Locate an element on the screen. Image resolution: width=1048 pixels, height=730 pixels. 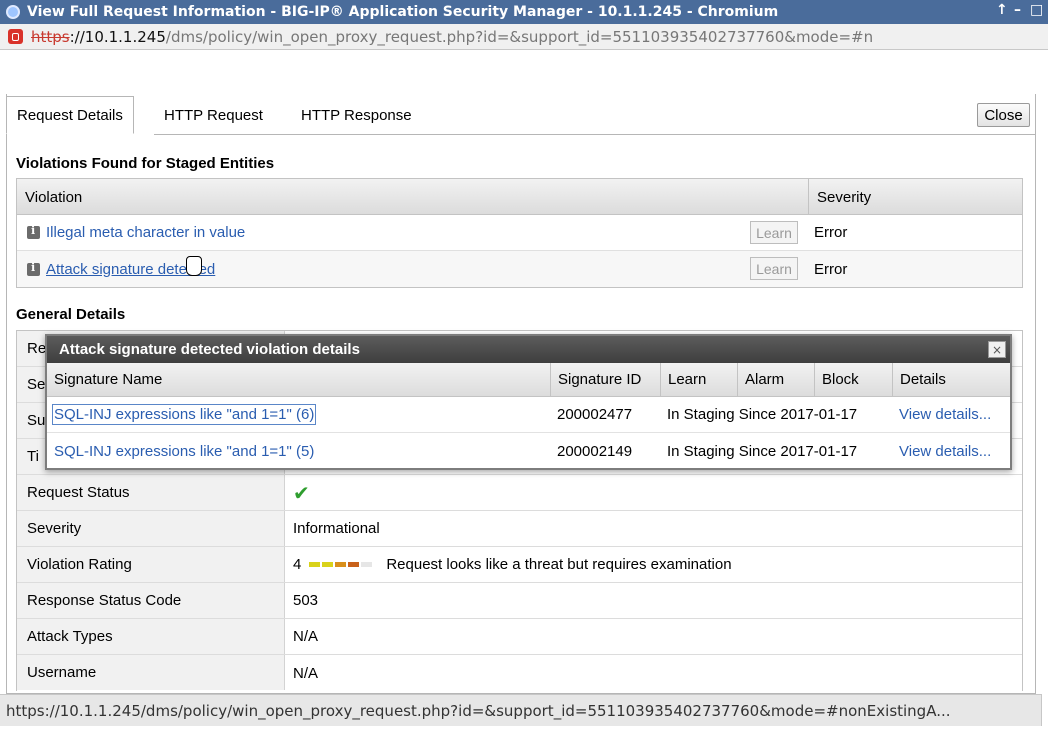
detail-label: Response Status Code is located at coordinates (151, 600).